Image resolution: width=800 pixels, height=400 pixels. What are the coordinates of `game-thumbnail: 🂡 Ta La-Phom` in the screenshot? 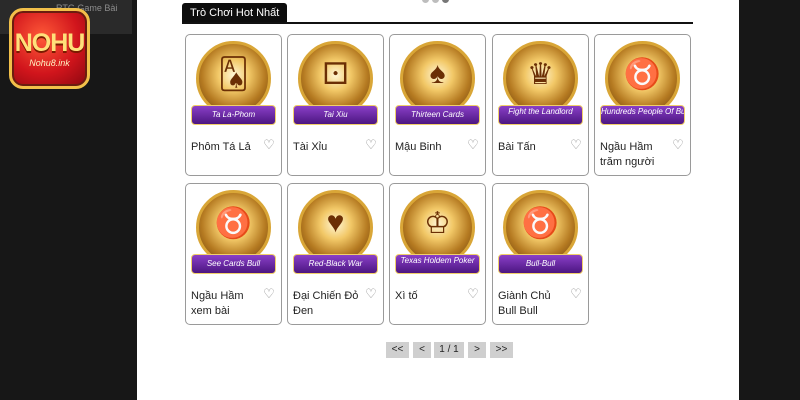 It's located at (233, 86).